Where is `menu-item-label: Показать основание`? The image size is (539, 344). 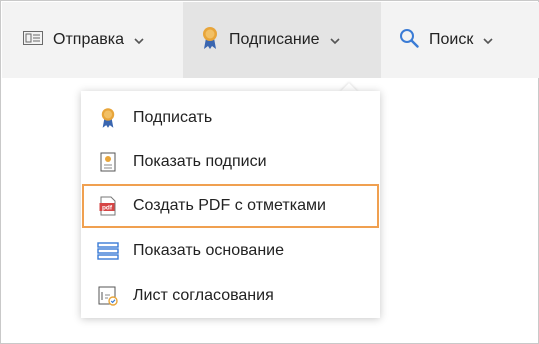 menu-item-label: Показать основание is located at coordinates (208, 250).